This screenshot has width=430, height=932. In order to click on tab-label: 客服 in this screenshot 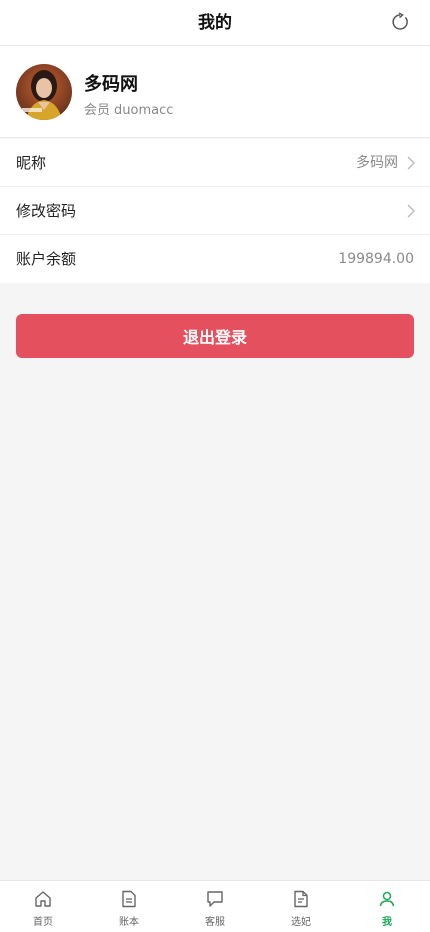, I will do `click(215, 922)`.